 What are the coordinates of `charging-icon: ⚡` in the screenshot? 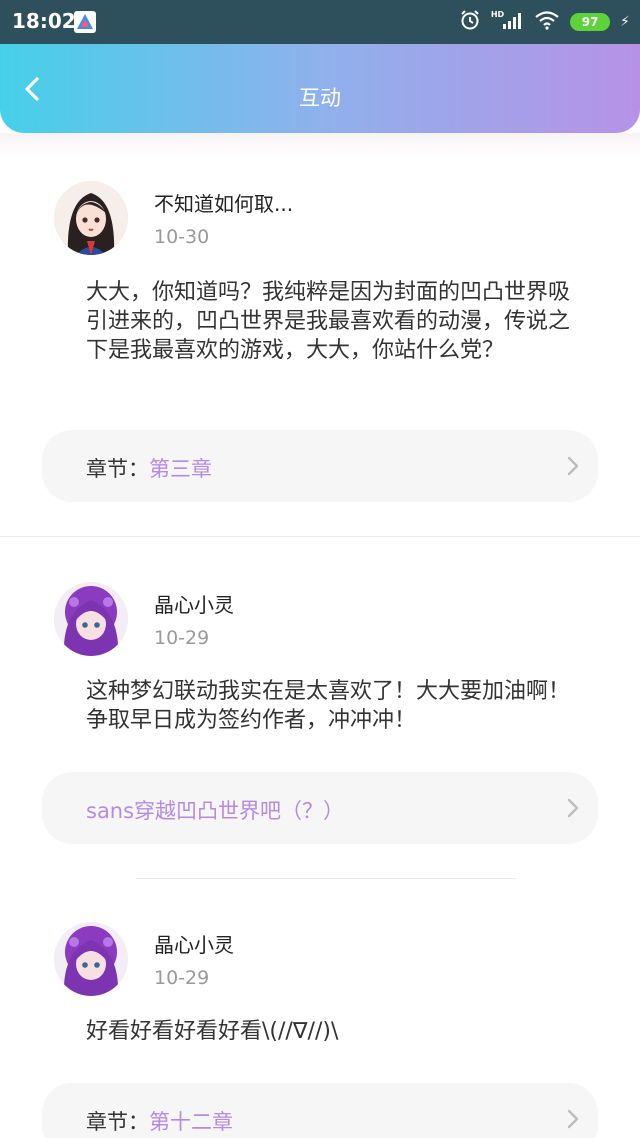 It's located at (625, 22).